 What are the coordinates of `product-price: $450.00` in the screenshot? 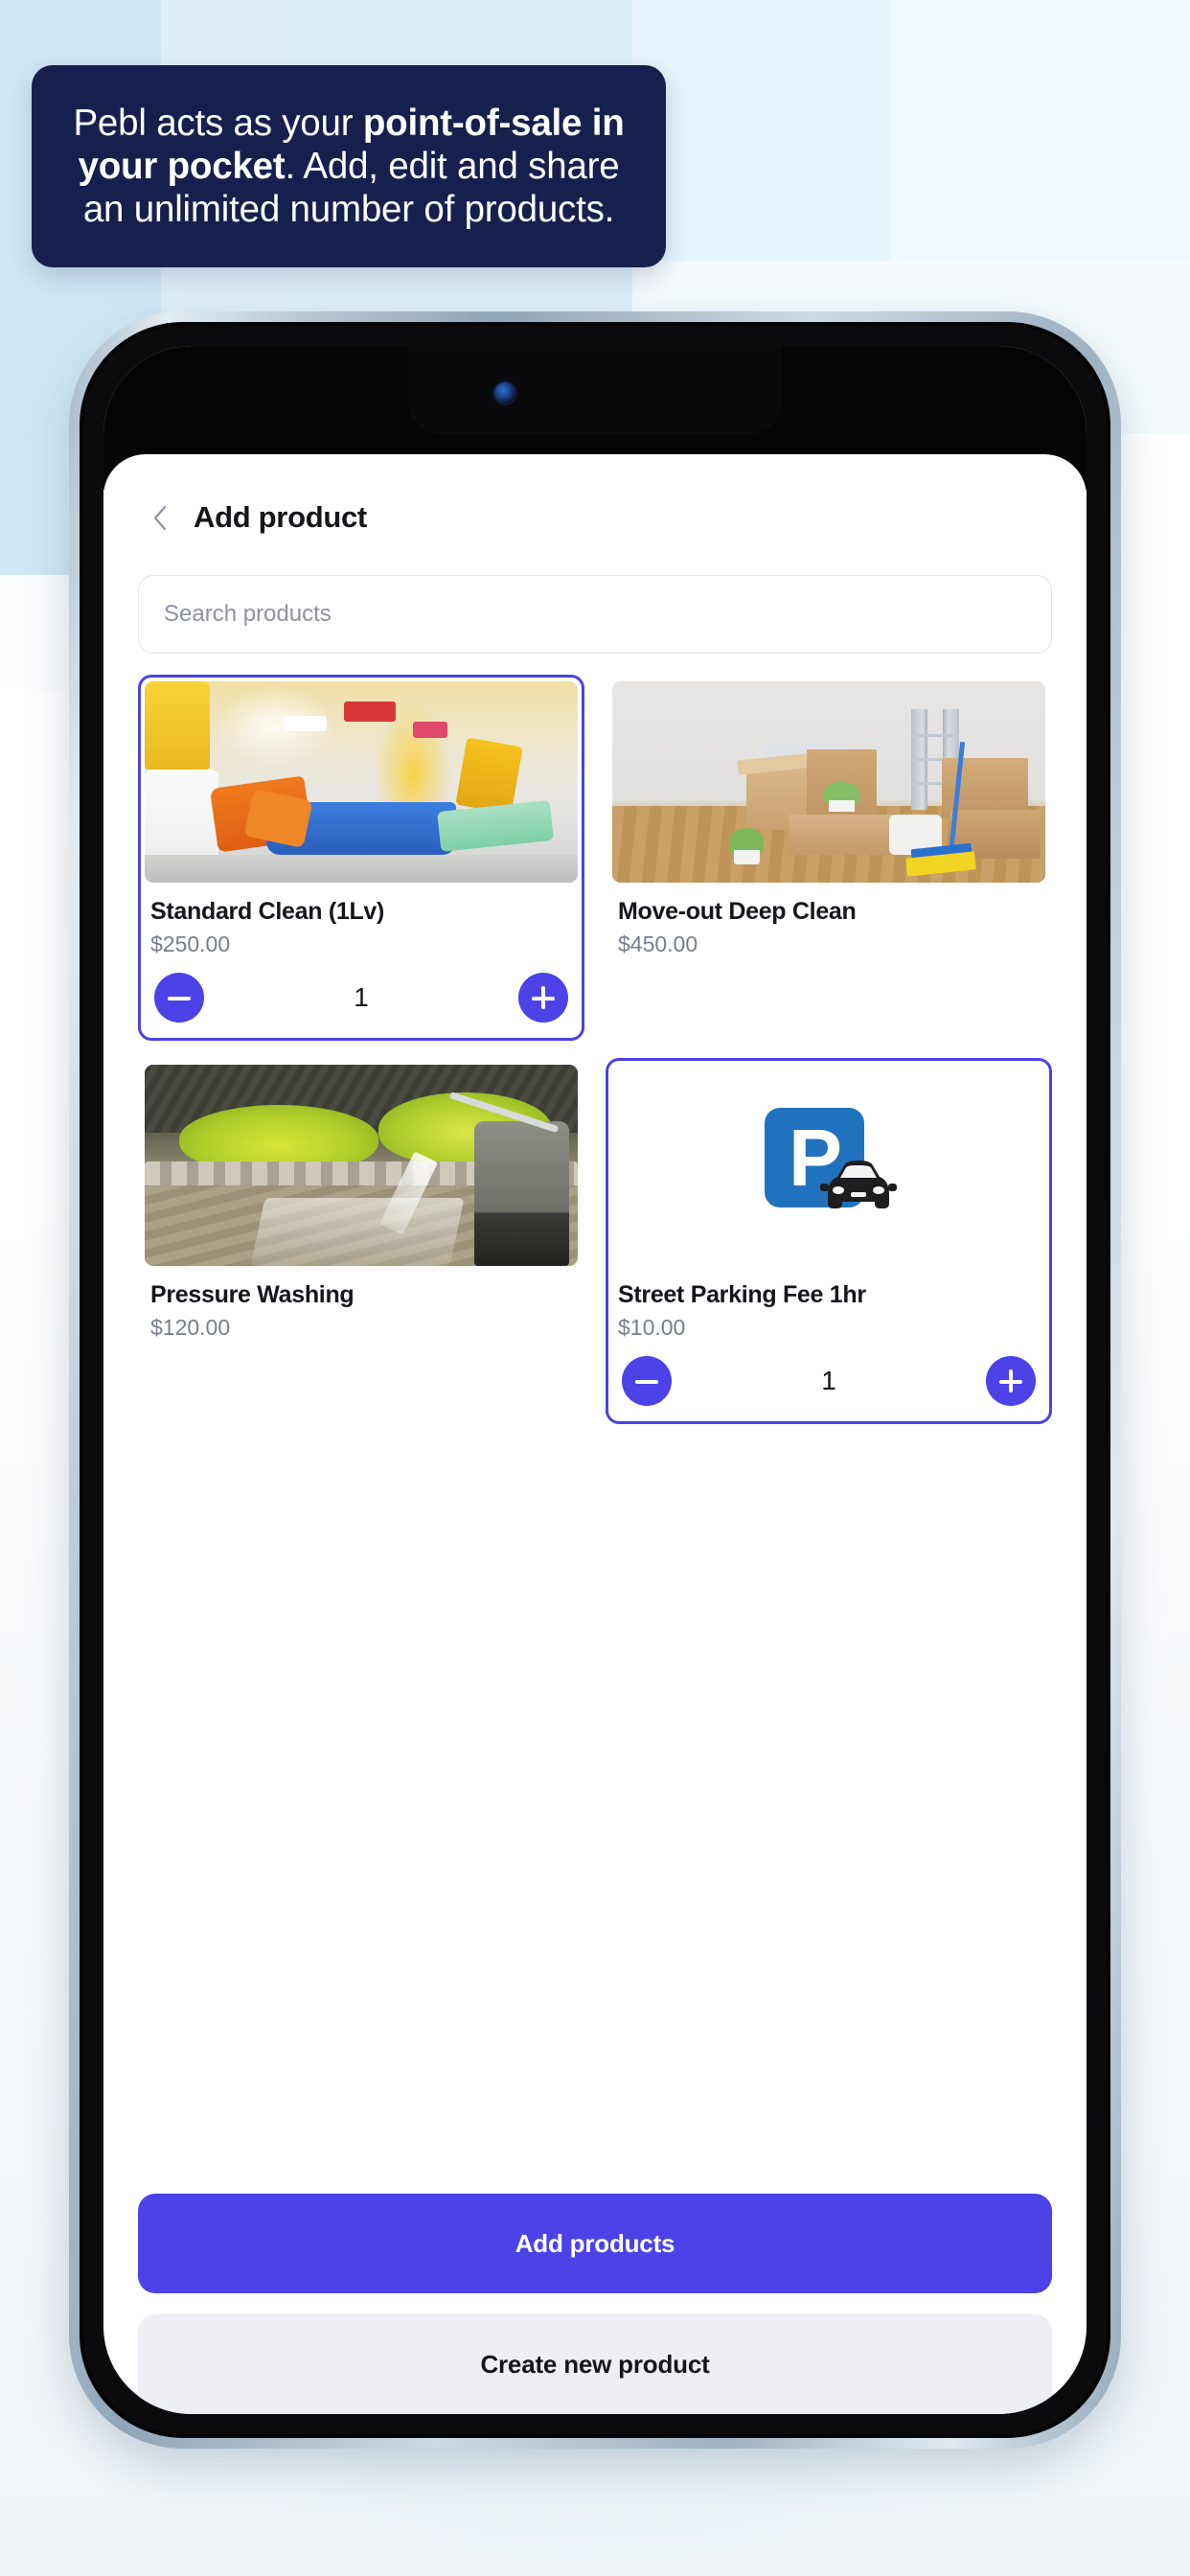 It's located at (658, 944).